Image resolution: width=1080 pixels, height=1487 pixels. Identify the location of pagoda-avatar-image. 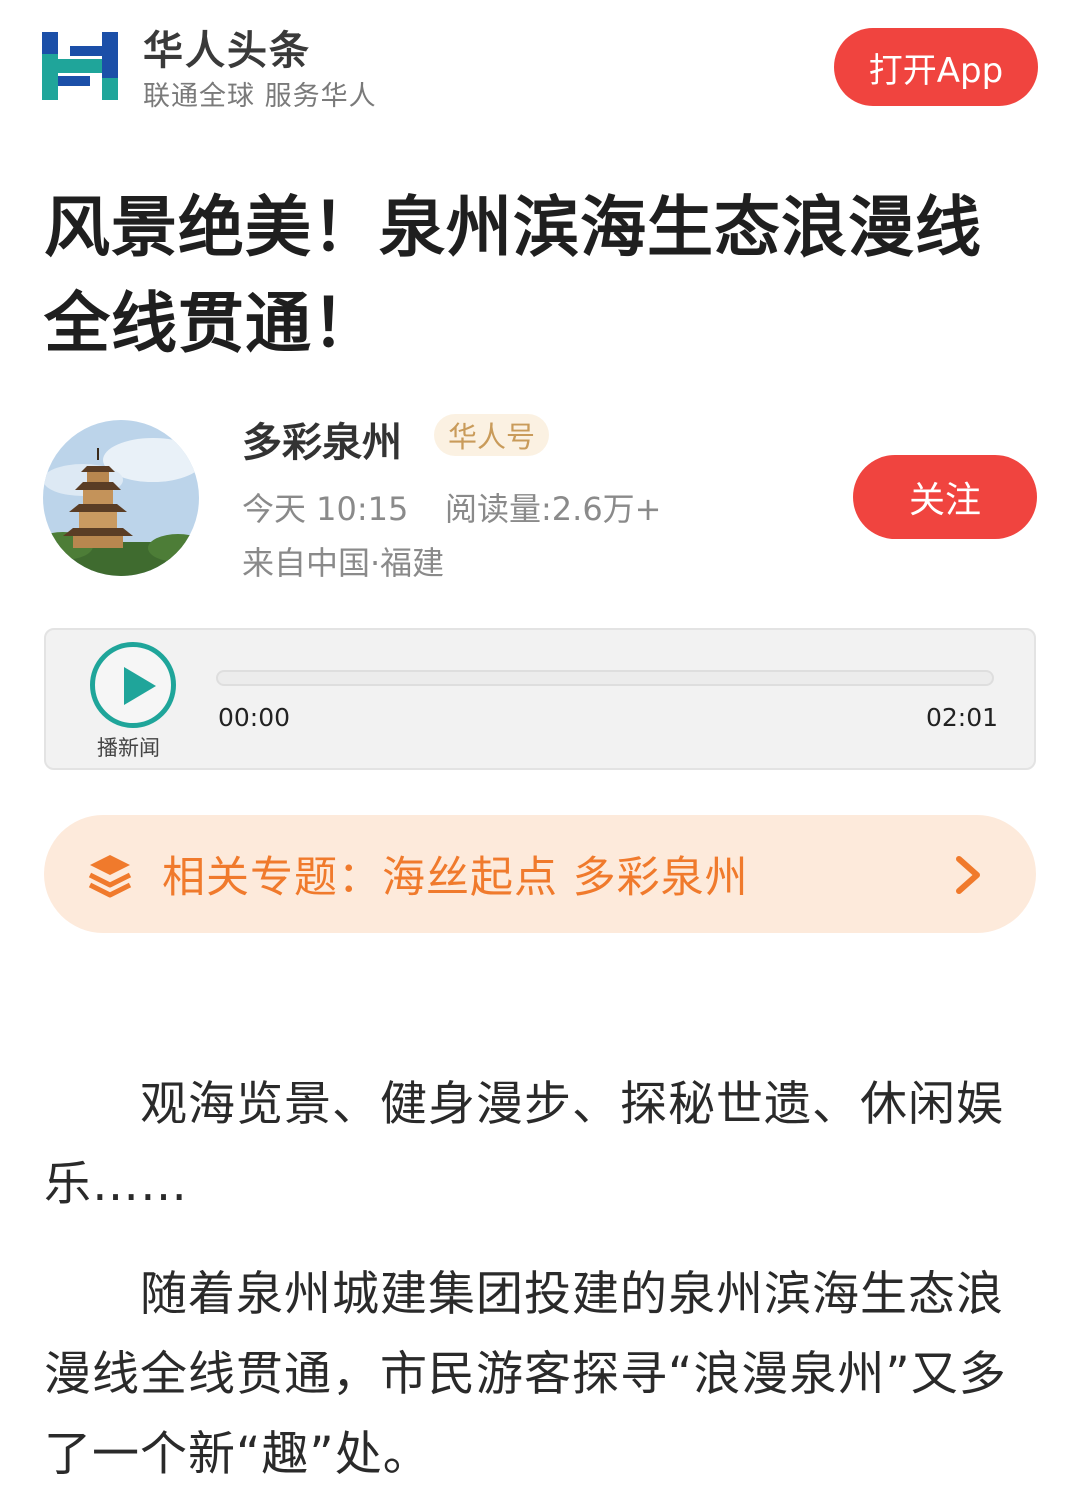
(121, 498).